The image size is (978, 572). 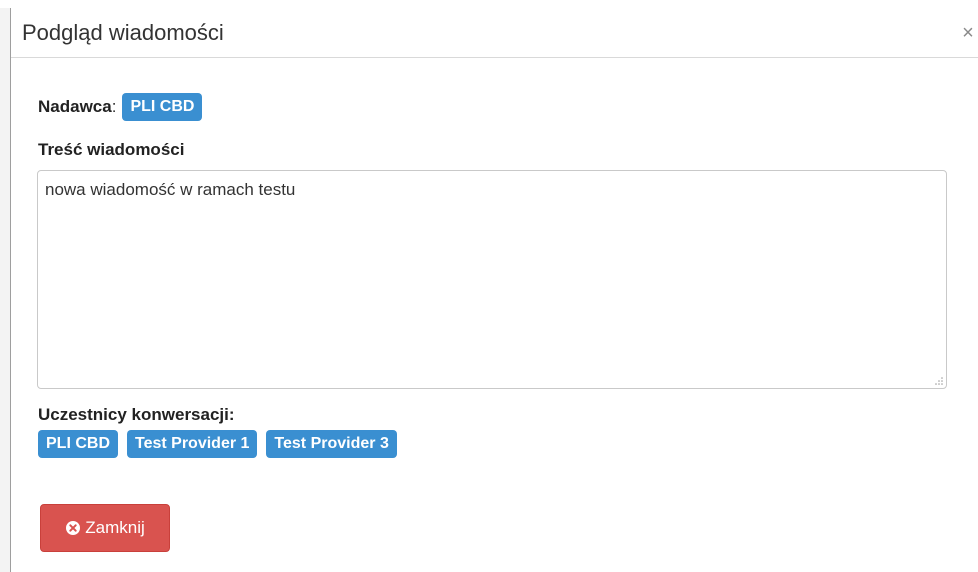 I want to click on participants-label: Uczestnicy konwersacji:, so click(x=136, y=414).